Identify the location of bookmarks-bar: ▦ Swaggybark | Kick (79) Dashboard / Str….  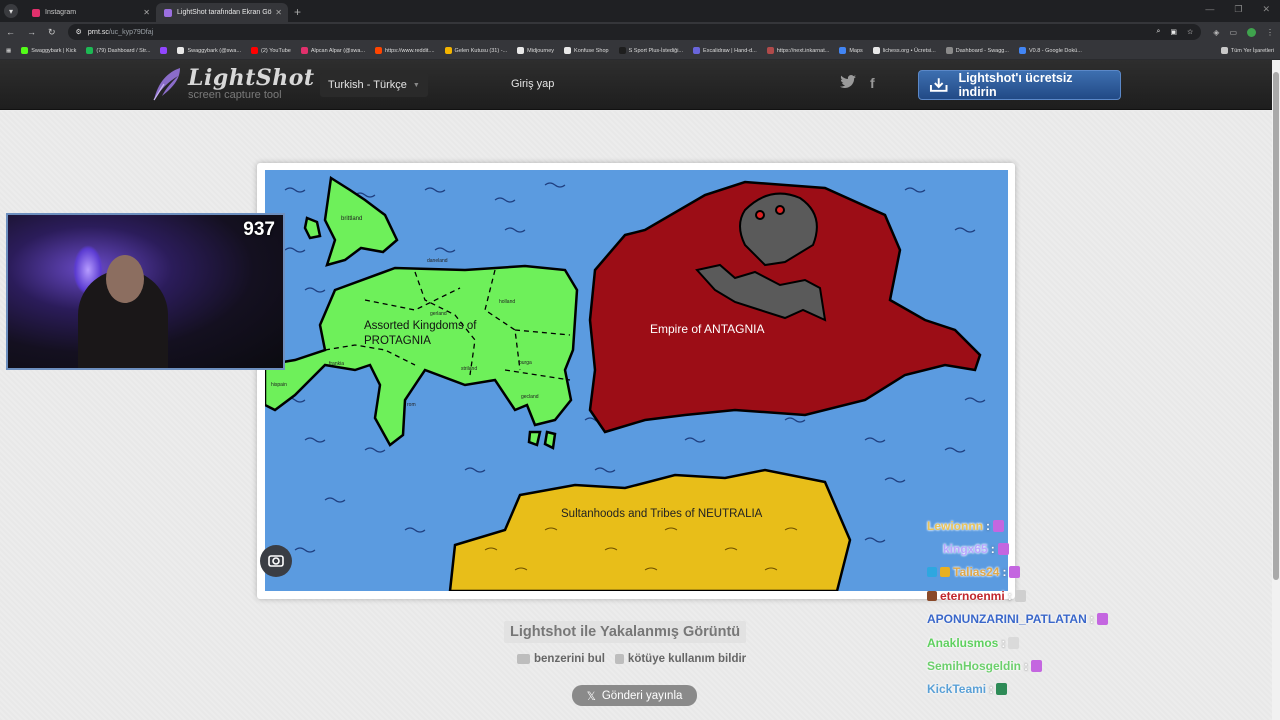
(640, 51).